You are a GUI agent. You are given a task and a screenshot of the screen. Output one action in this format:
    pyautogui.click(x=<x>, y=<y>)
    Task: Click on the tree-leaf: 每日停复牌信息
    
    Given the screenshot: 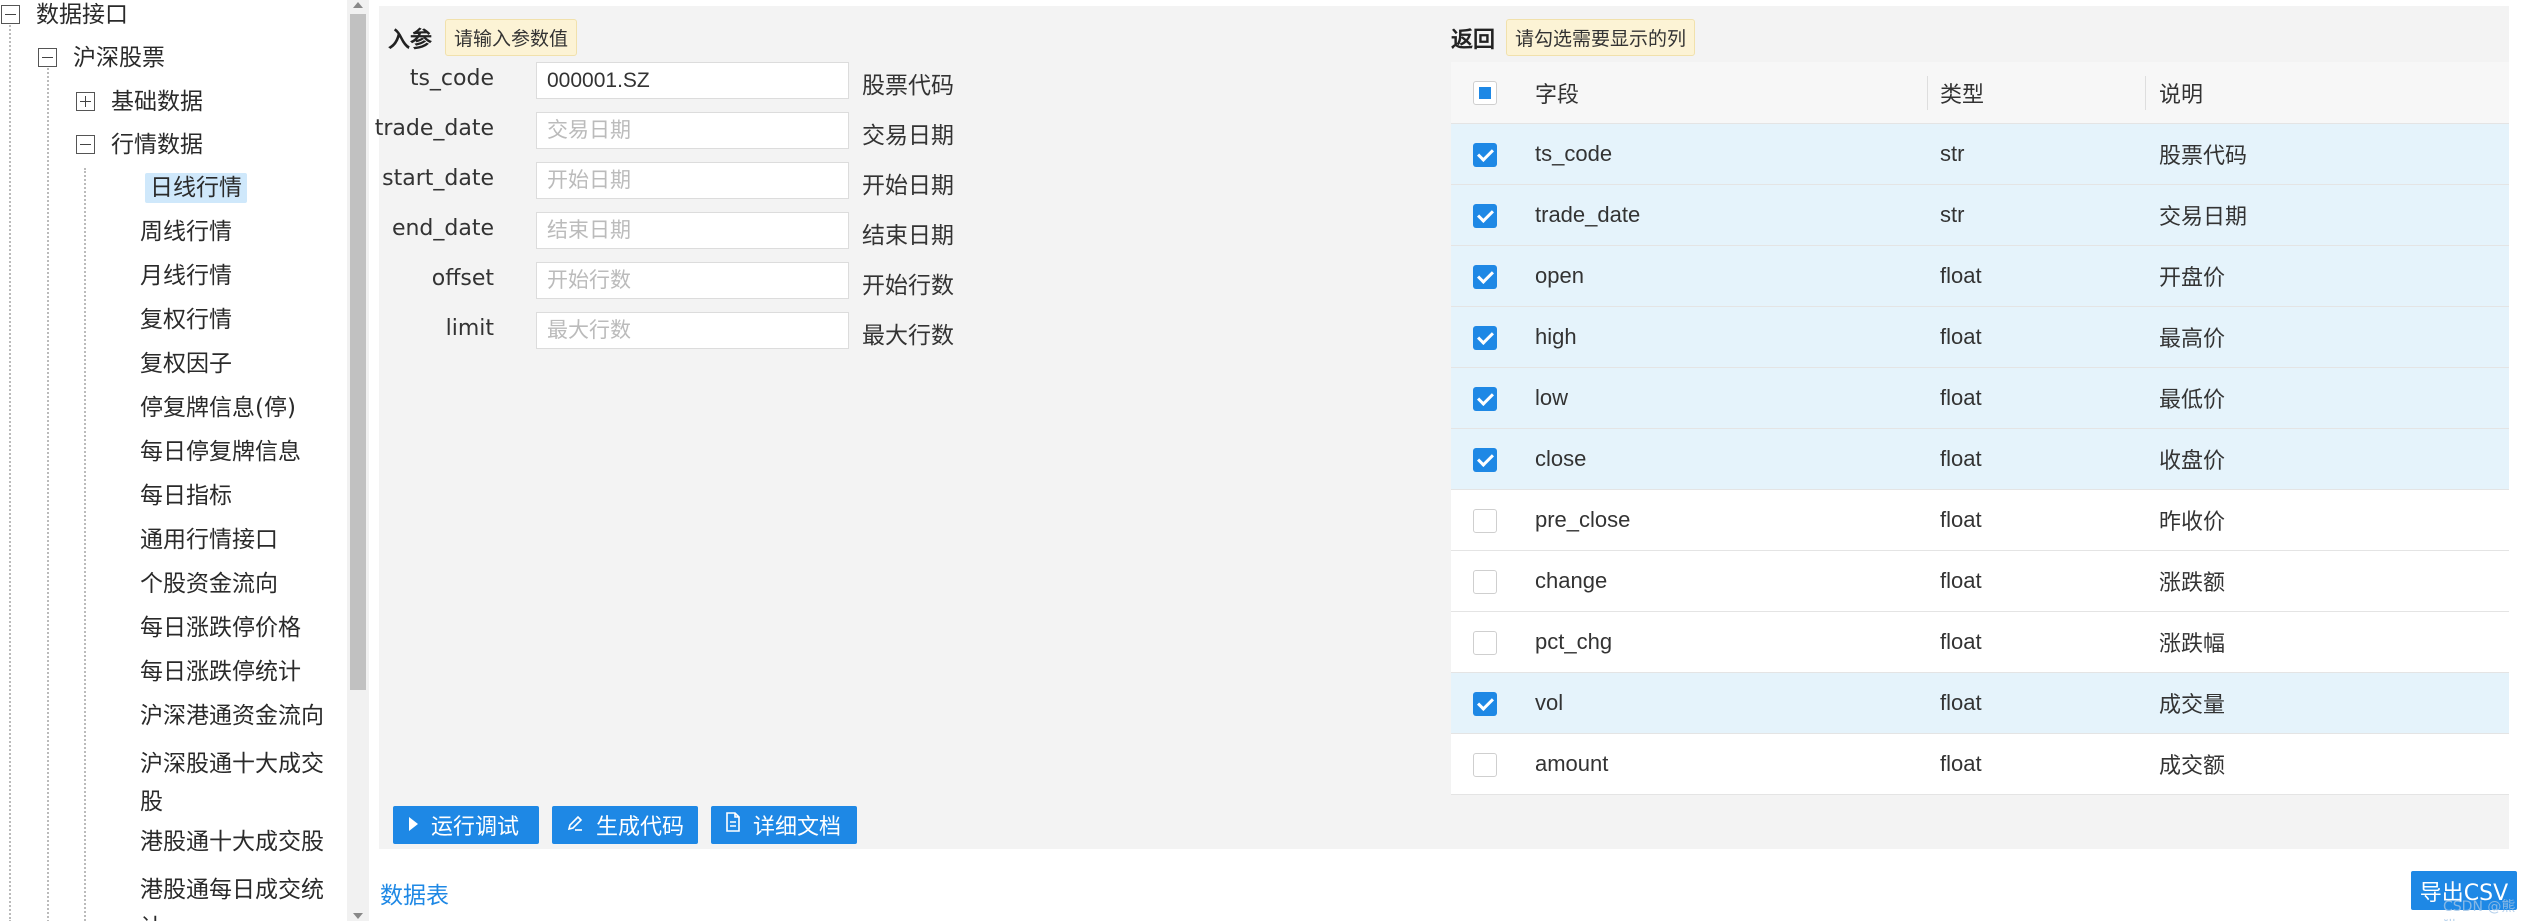 What is the action you would take?
    pyautogui.click(x=220, y=452)
    